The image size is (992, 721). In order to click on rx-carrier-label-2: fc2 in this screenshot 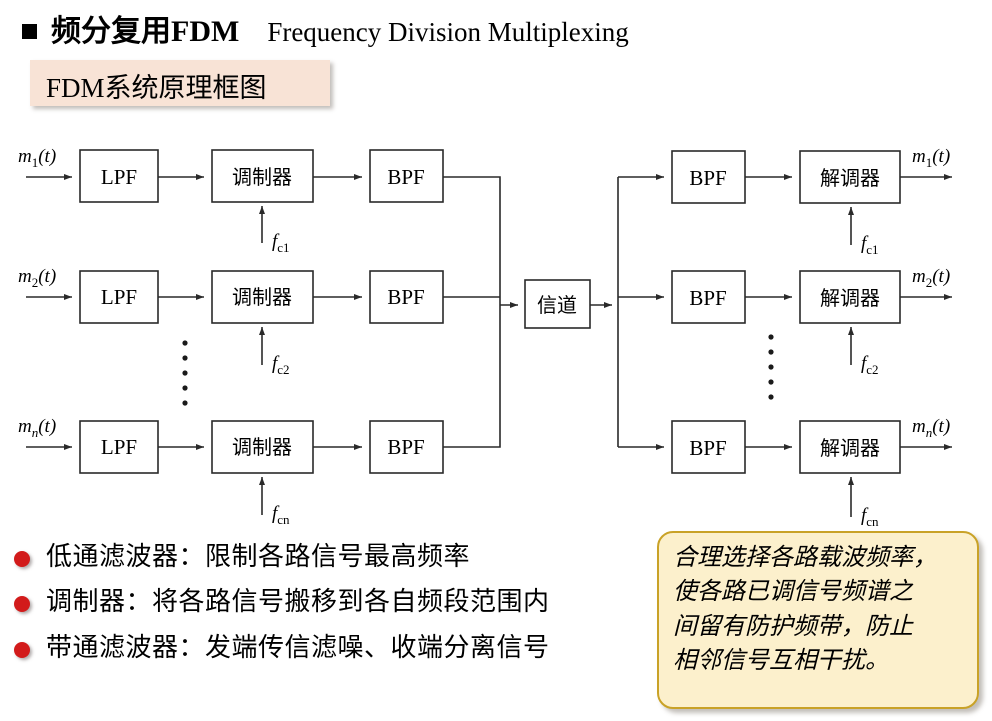, I will do `click(870, 365)`.